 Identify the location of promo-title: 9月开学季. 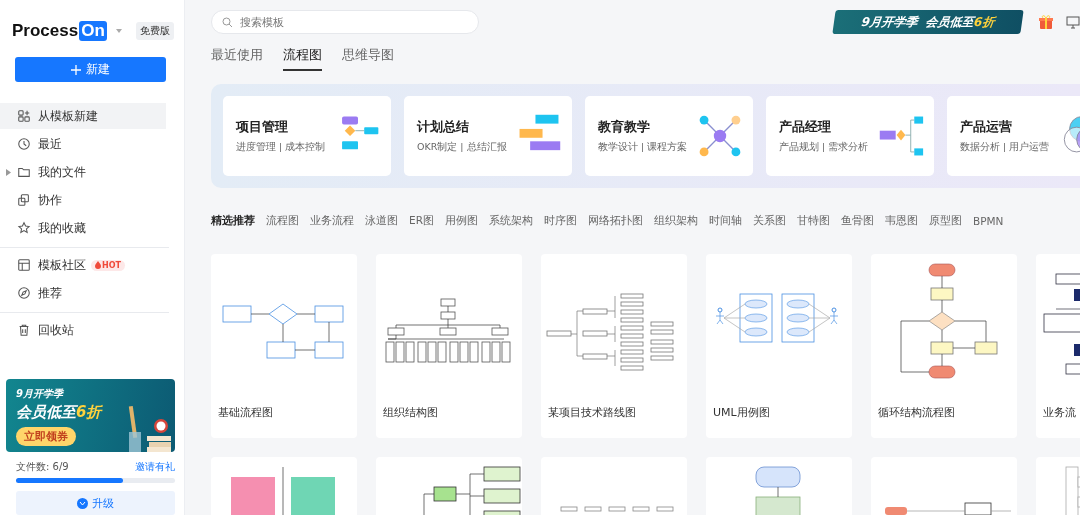
(40, 394).